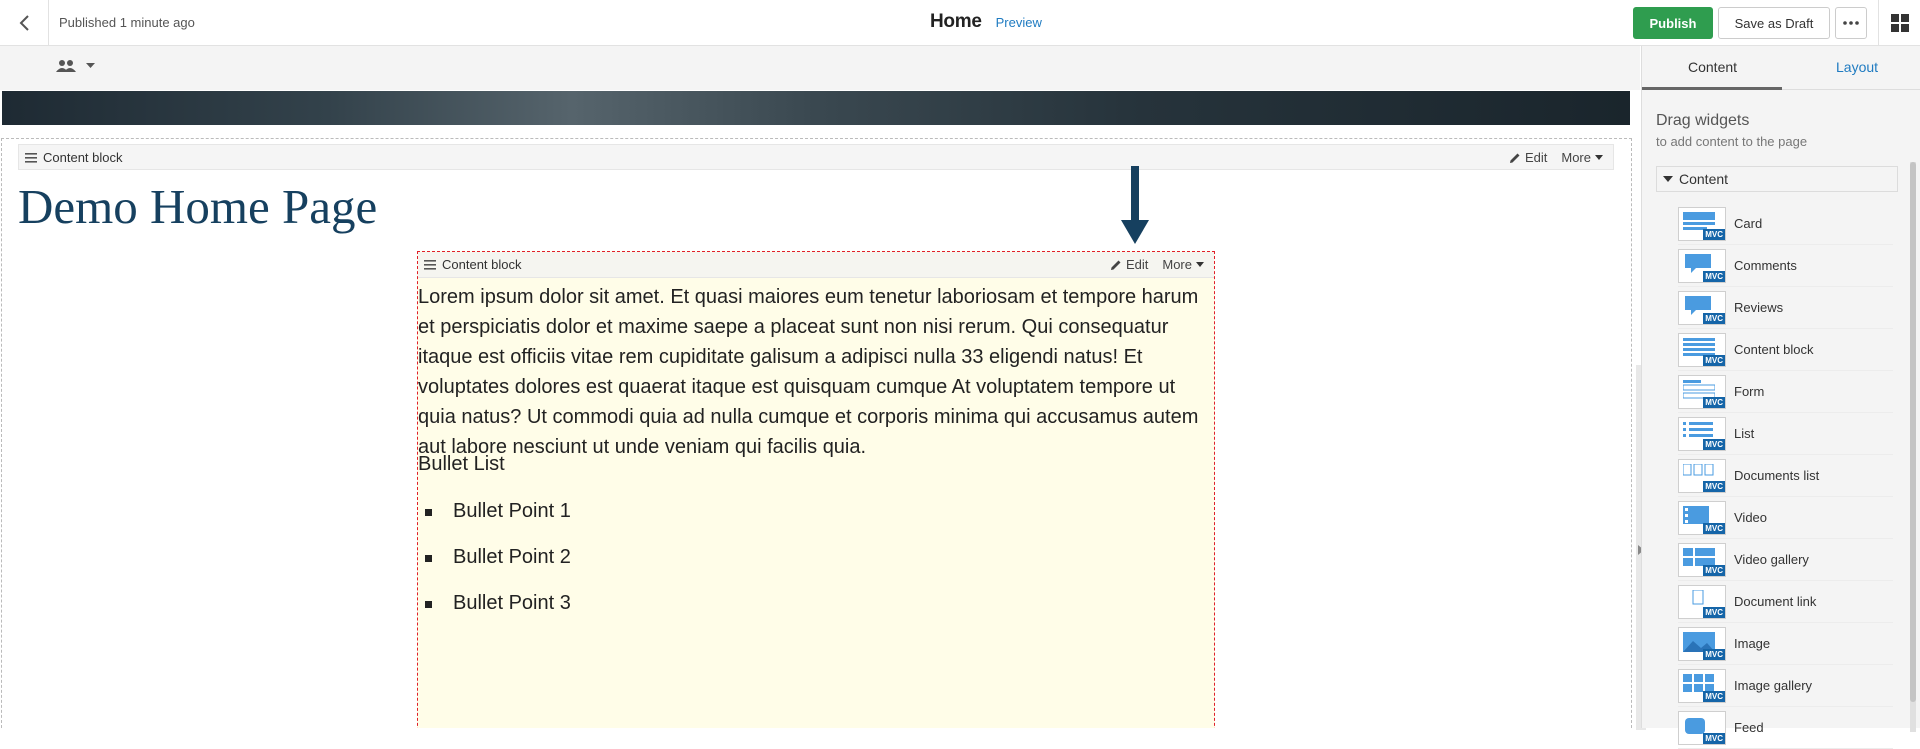 This screenshot has width=1920, height=749. I want to click on form-icon: MVC, so click(1702, 391).